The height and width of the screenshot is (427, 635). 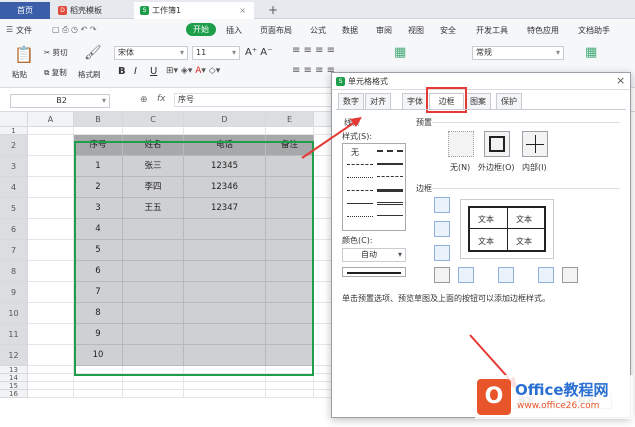 What do you see at coordinates (313, 50) in the screenshot?
I see `align-buttons: ≡ ≡ ≡ ≡` at bounding box center [313, 50].